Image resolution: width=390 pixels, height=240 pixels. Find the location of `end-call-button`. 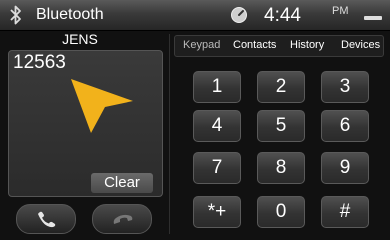

end-call-button is located at coordinates (122, 219).